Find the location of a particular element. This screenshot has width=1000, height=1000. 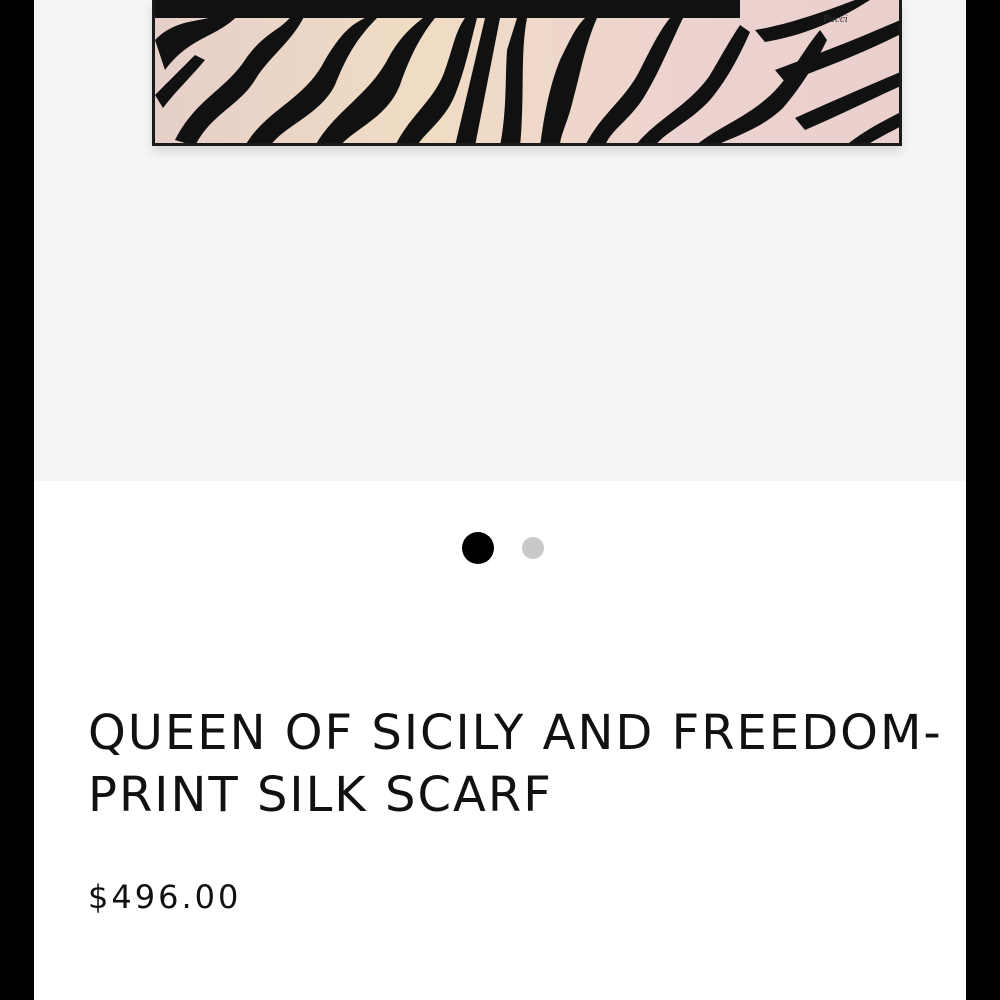

signature-mark: Pucci is located at coordinates (835, 20).